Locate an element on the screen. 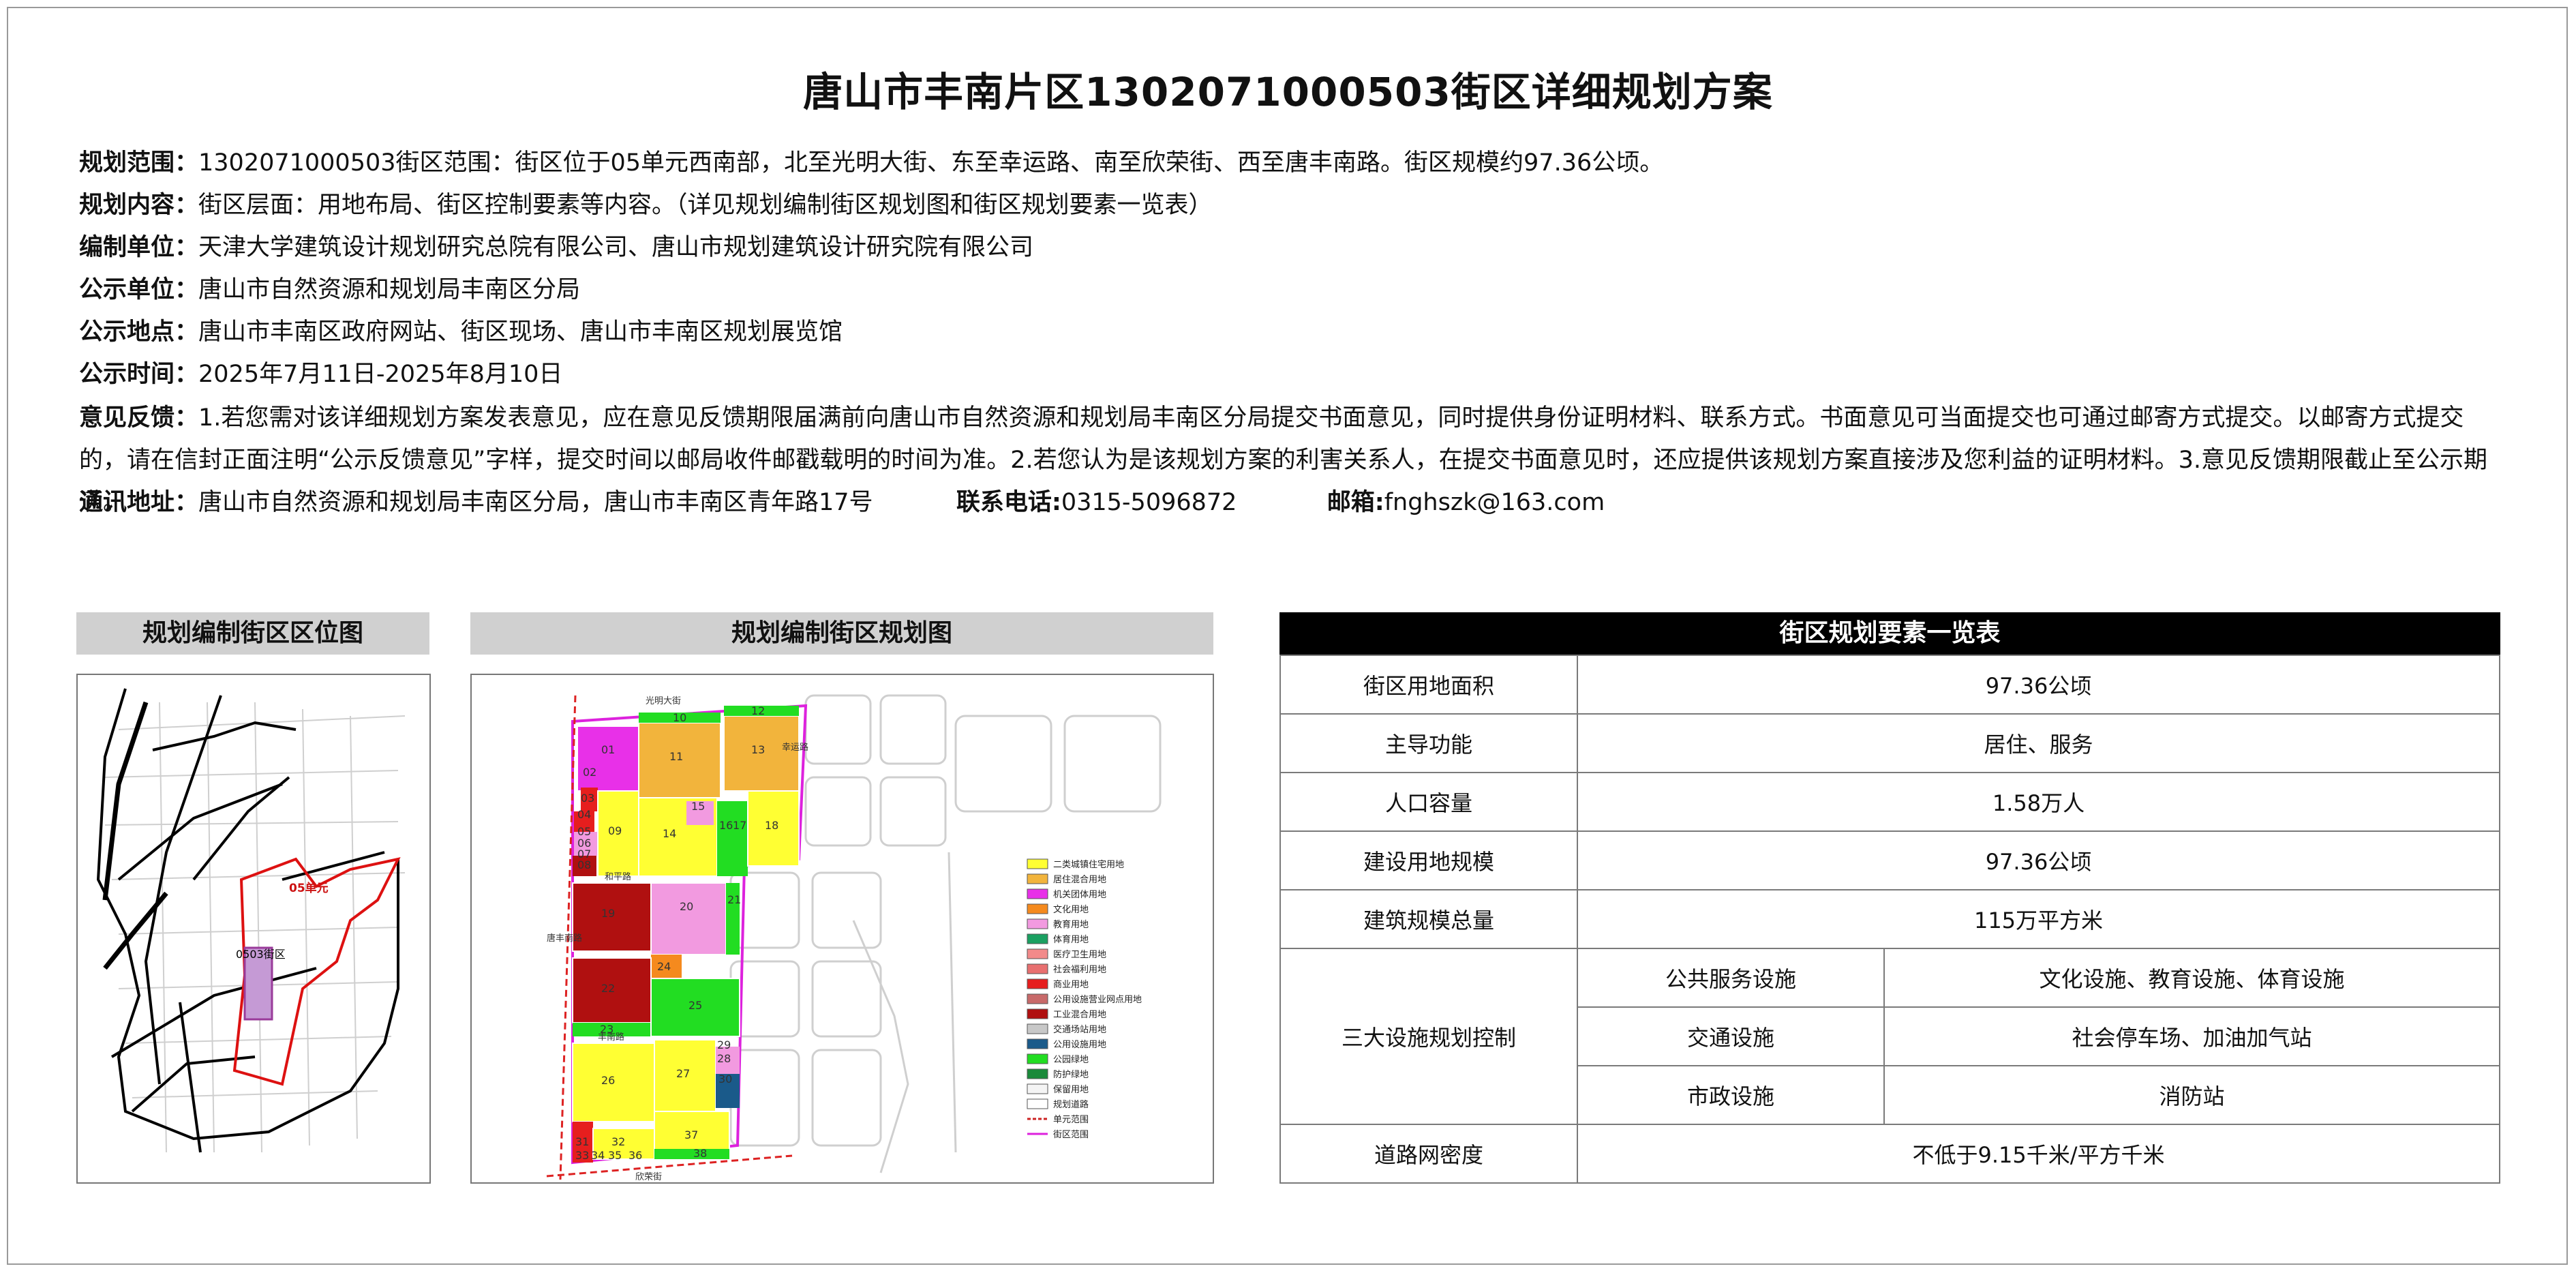 Image resolution: width=2576 pixels, height=1288 pixels. parcel-label: 17 is located at coordinates (739, 825).